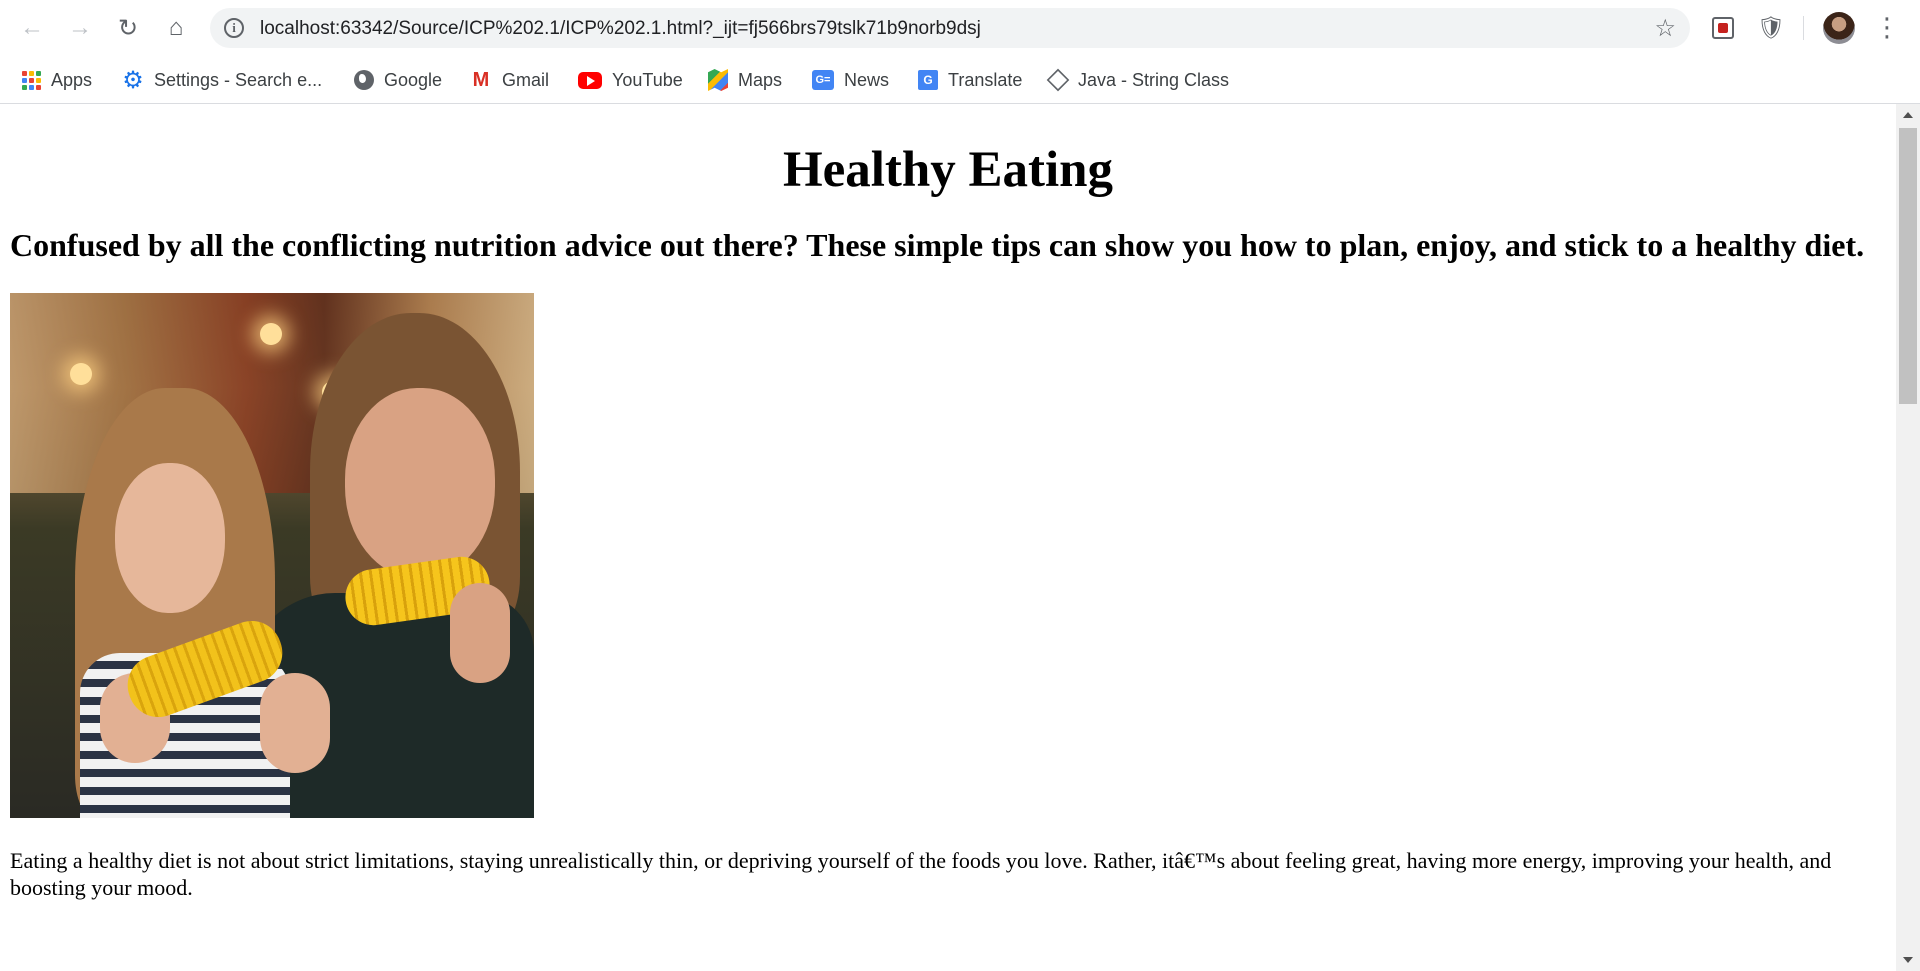 This screenshot has height=971, width=1920. Describe the element at coordinates (823, 80) in the screenshot. I see `news-icon: G=` at that location.